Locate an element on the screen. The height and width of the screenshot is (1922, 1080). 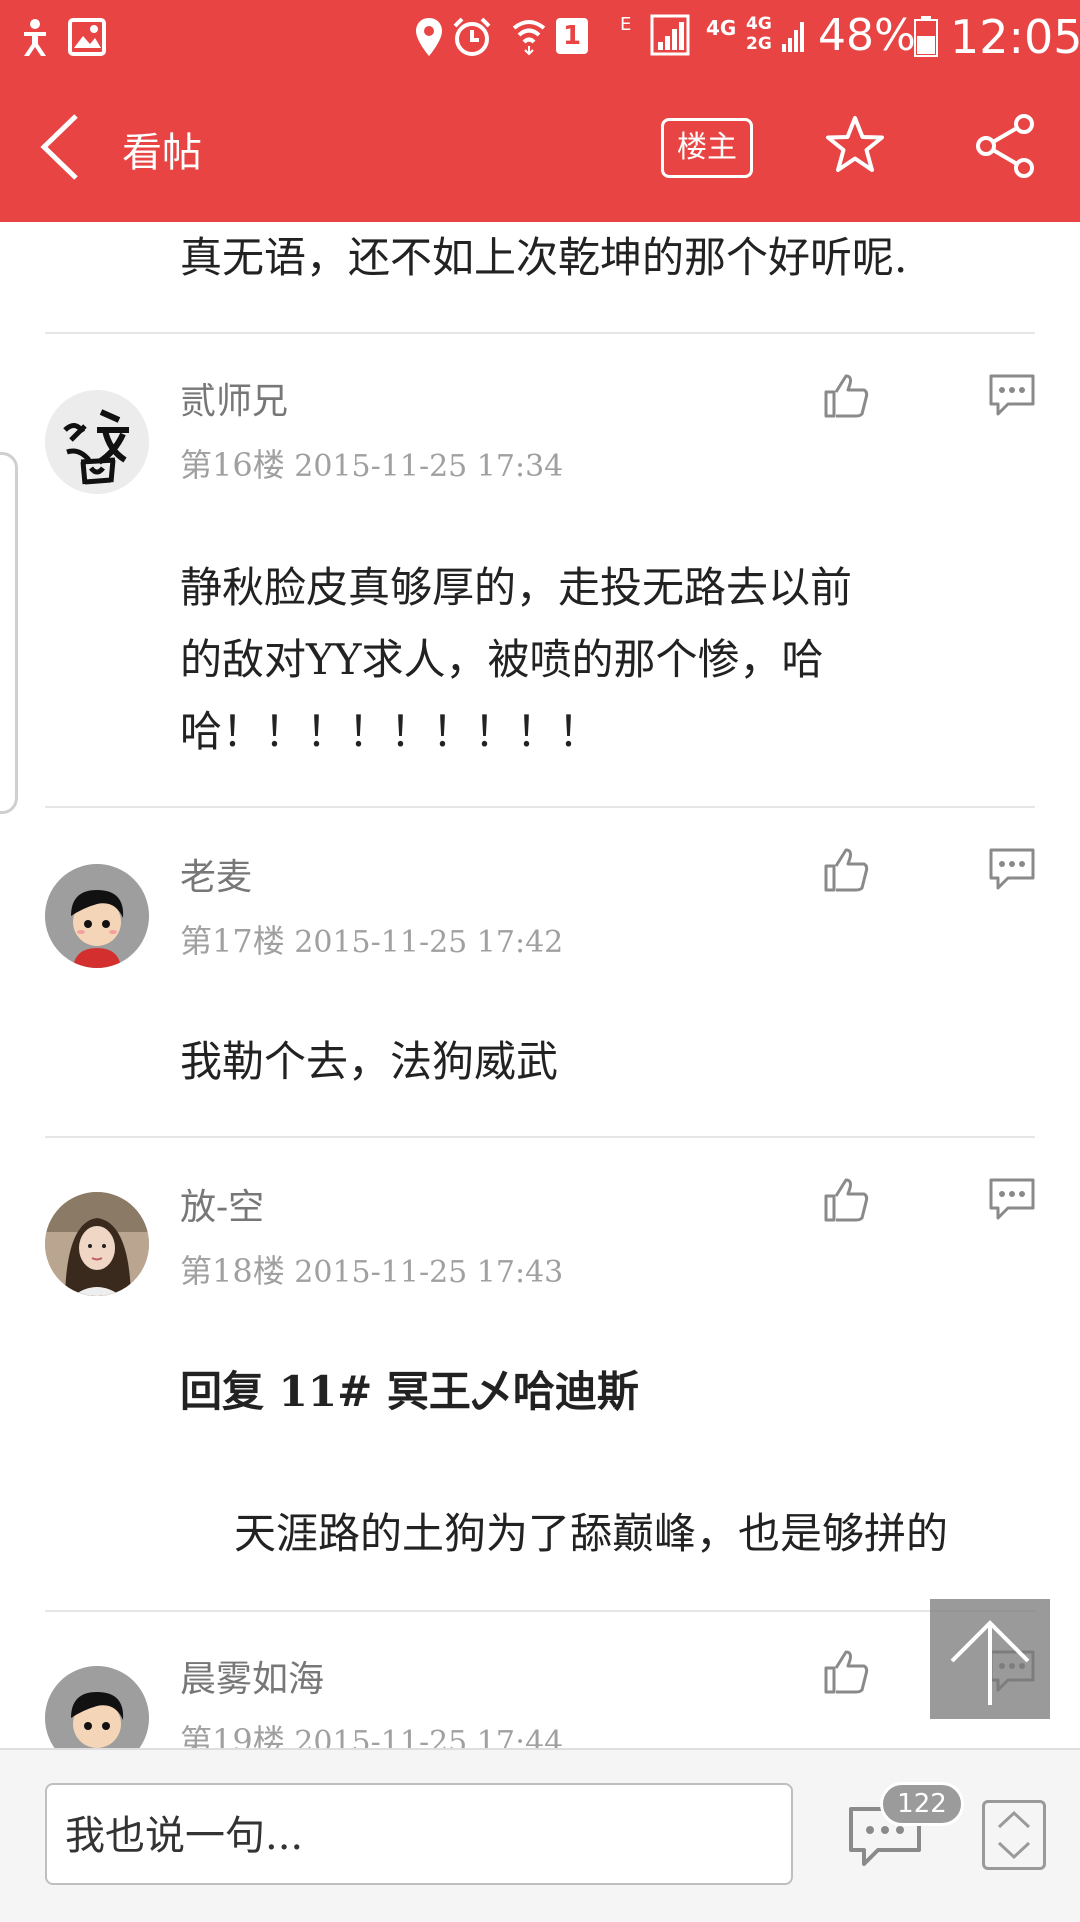
star-icon is located at coordinates (855, 144).